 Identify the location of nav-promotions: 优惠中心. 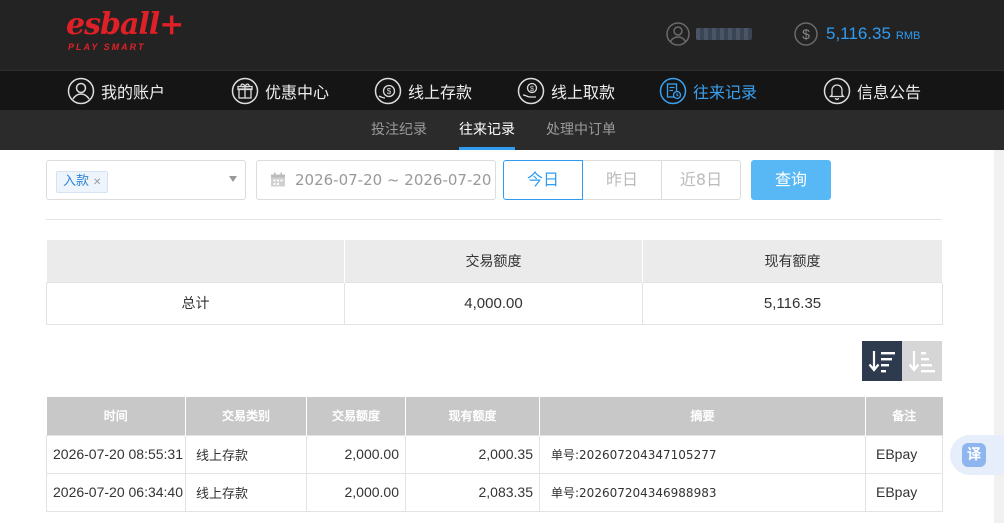
(280, 91).